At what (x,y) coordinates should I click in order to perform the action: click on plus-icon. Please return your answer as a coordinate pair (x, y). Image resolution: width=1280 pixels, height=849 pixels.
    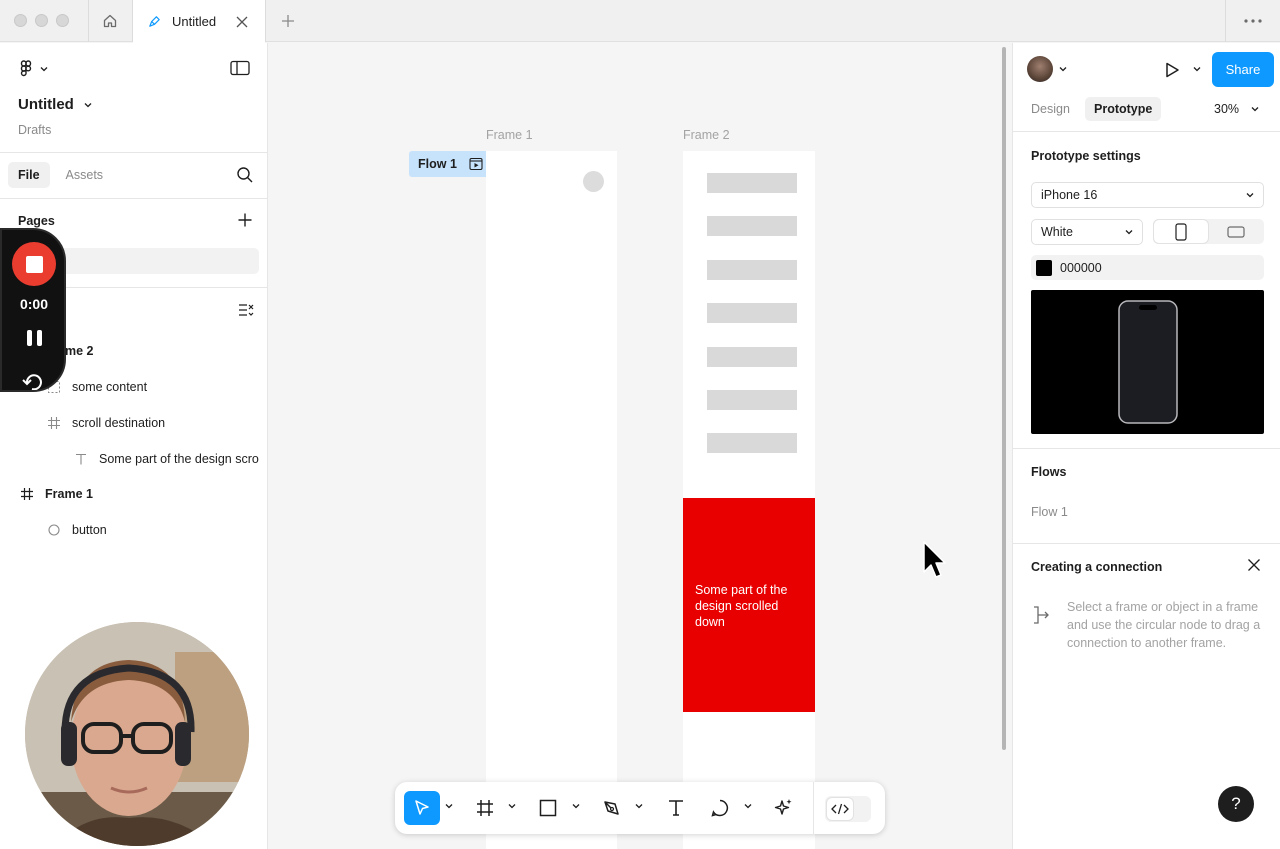
    Looking at the image, I should click on (245, 220).